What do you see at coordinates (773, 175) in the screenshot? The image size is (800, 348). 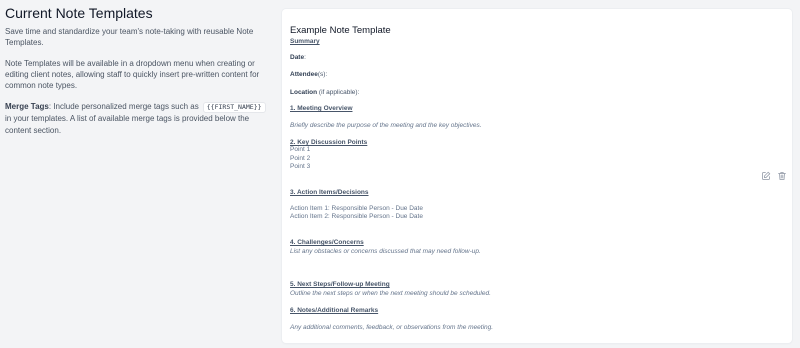 I see `template-actions` at bounding box center [773, 175].